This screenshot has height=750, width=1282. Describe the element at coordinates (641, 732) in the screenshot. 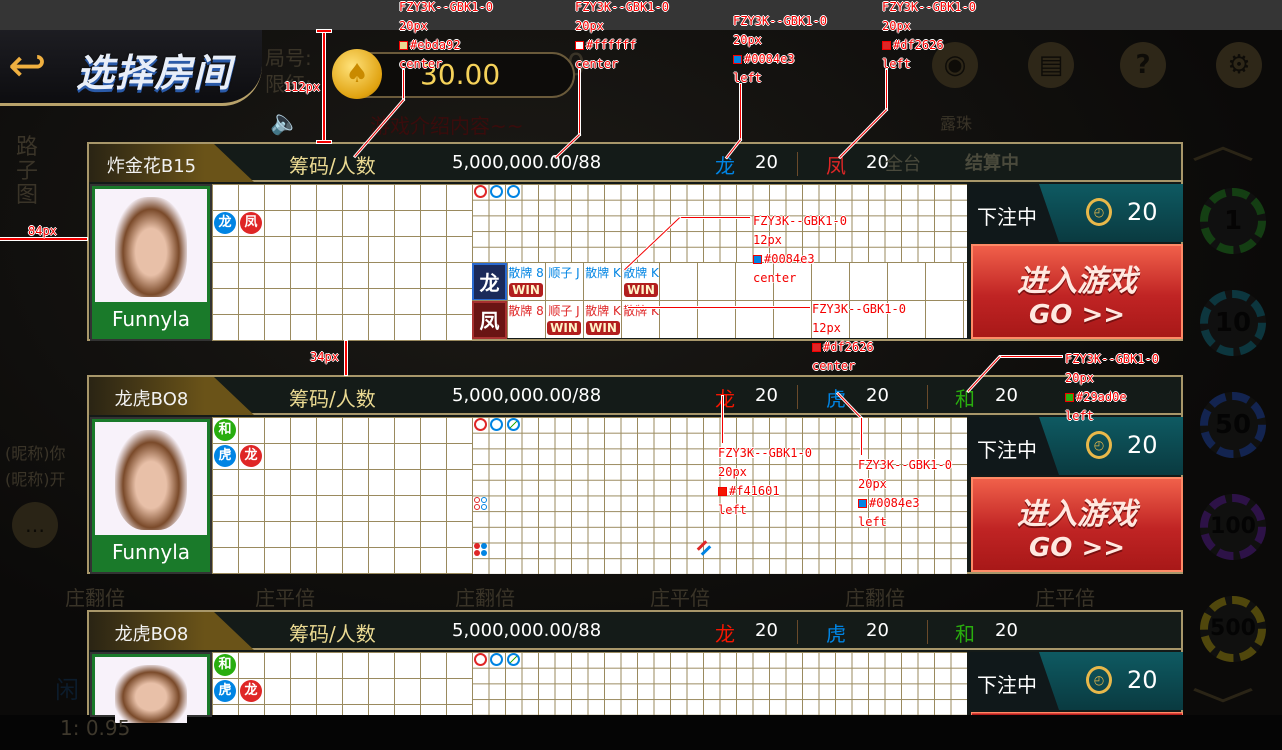

I see `bottom-bar` at that location.